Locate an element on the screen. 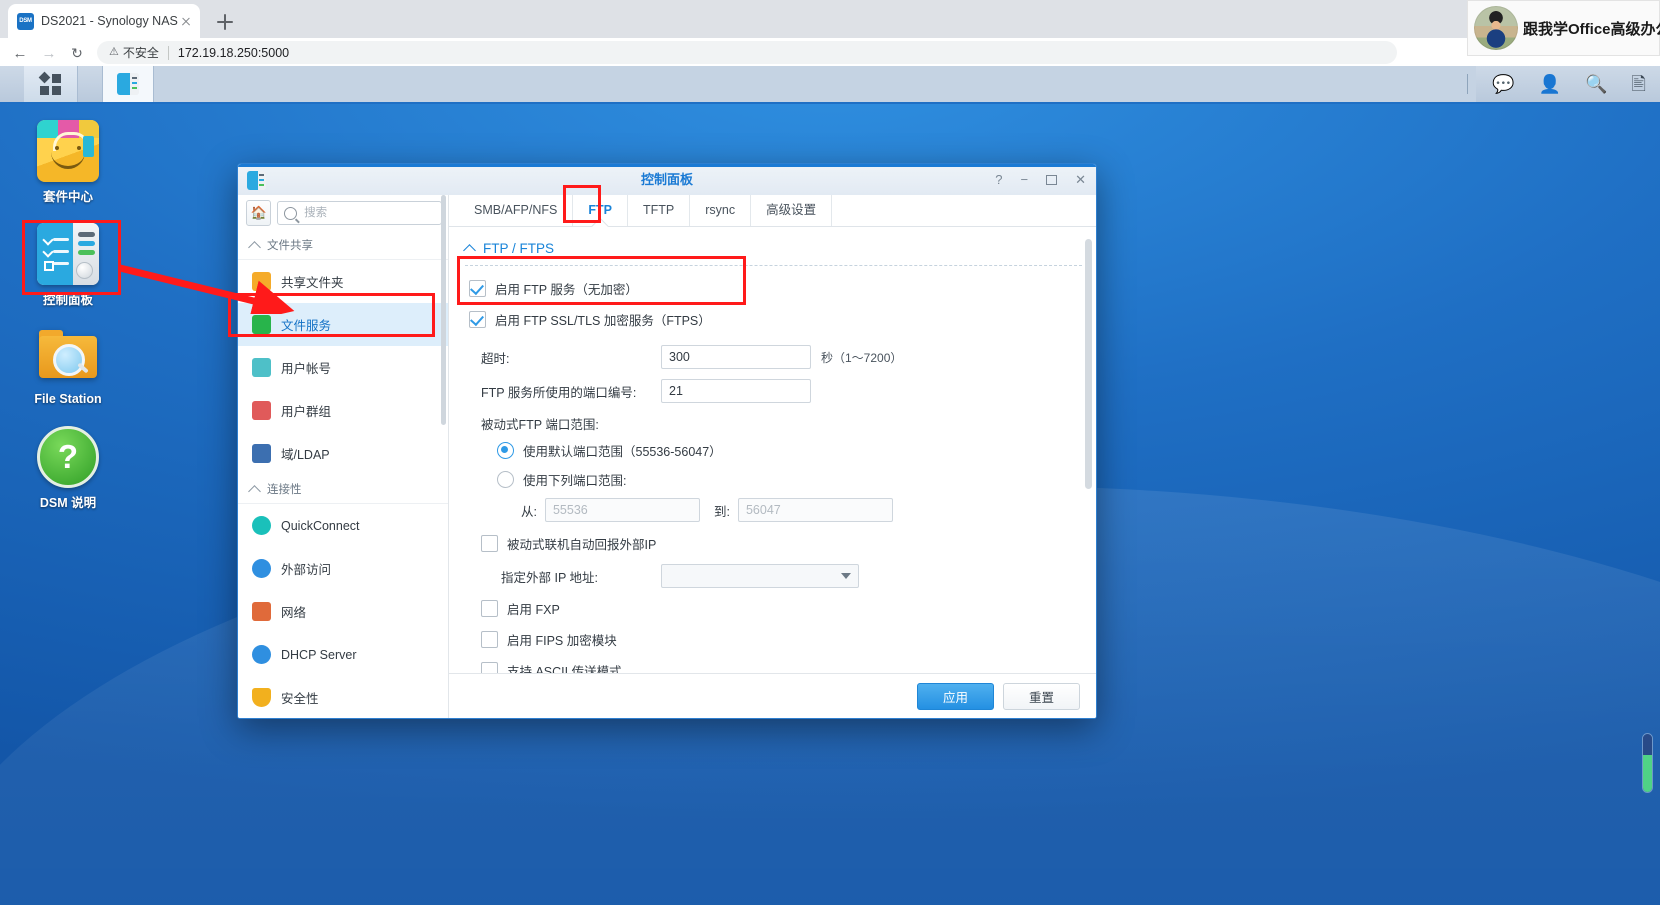 The width and height of the screenshot is (1660, 905). field-label: FTP 服务所使用的端口编号: is located at coordinates (559, 392).